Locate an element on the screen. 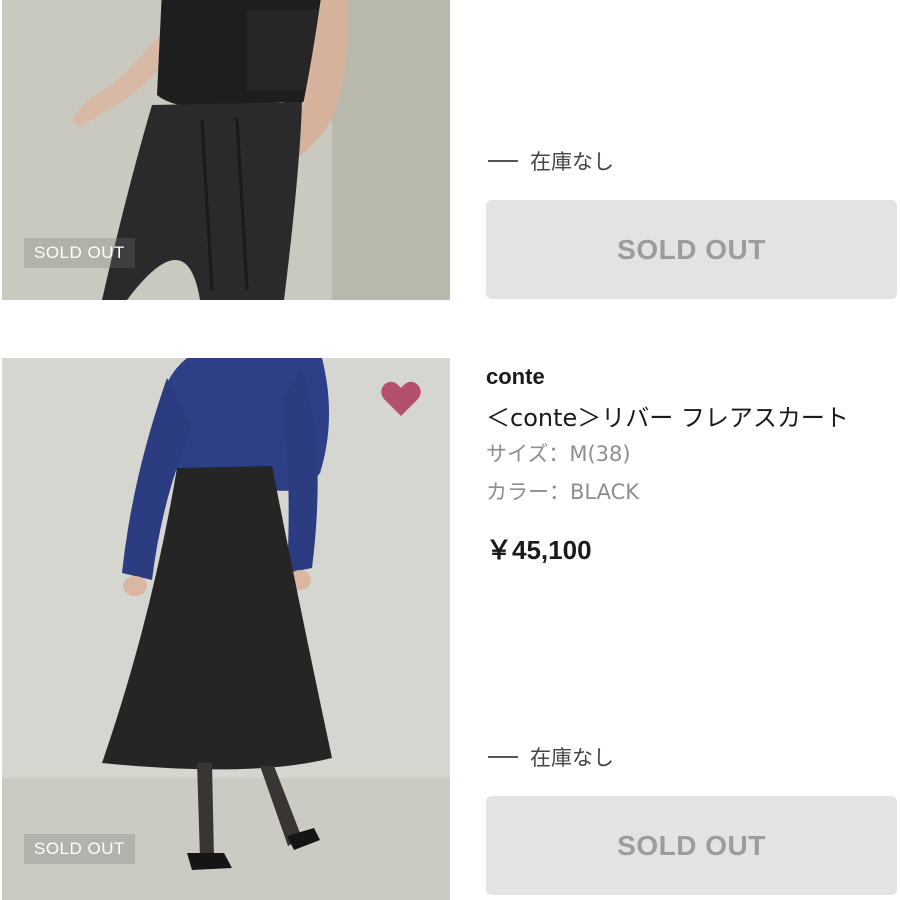 The image size is (900, 900). size-label: サイズ：M(38) is located at coordinates (558, 454).